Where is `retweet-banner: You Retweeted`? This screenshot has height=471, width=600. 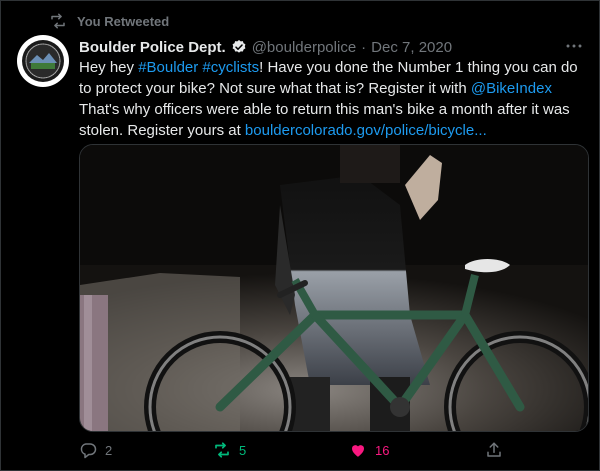 retweet-banner: You Retweeted is located at coordinates (109, 21).